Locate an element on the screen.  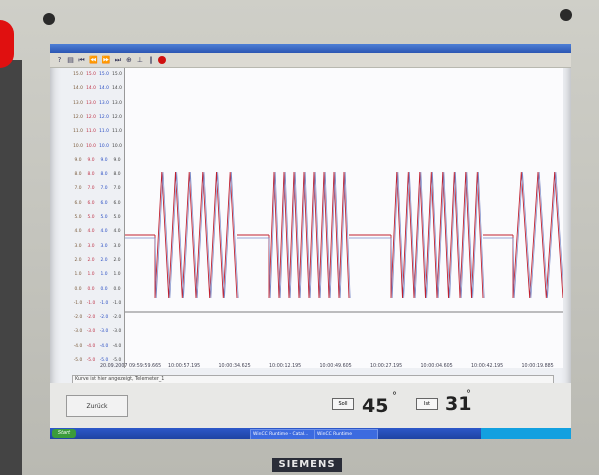
last-icon: ⏭ is located at coordinates (117, 60).